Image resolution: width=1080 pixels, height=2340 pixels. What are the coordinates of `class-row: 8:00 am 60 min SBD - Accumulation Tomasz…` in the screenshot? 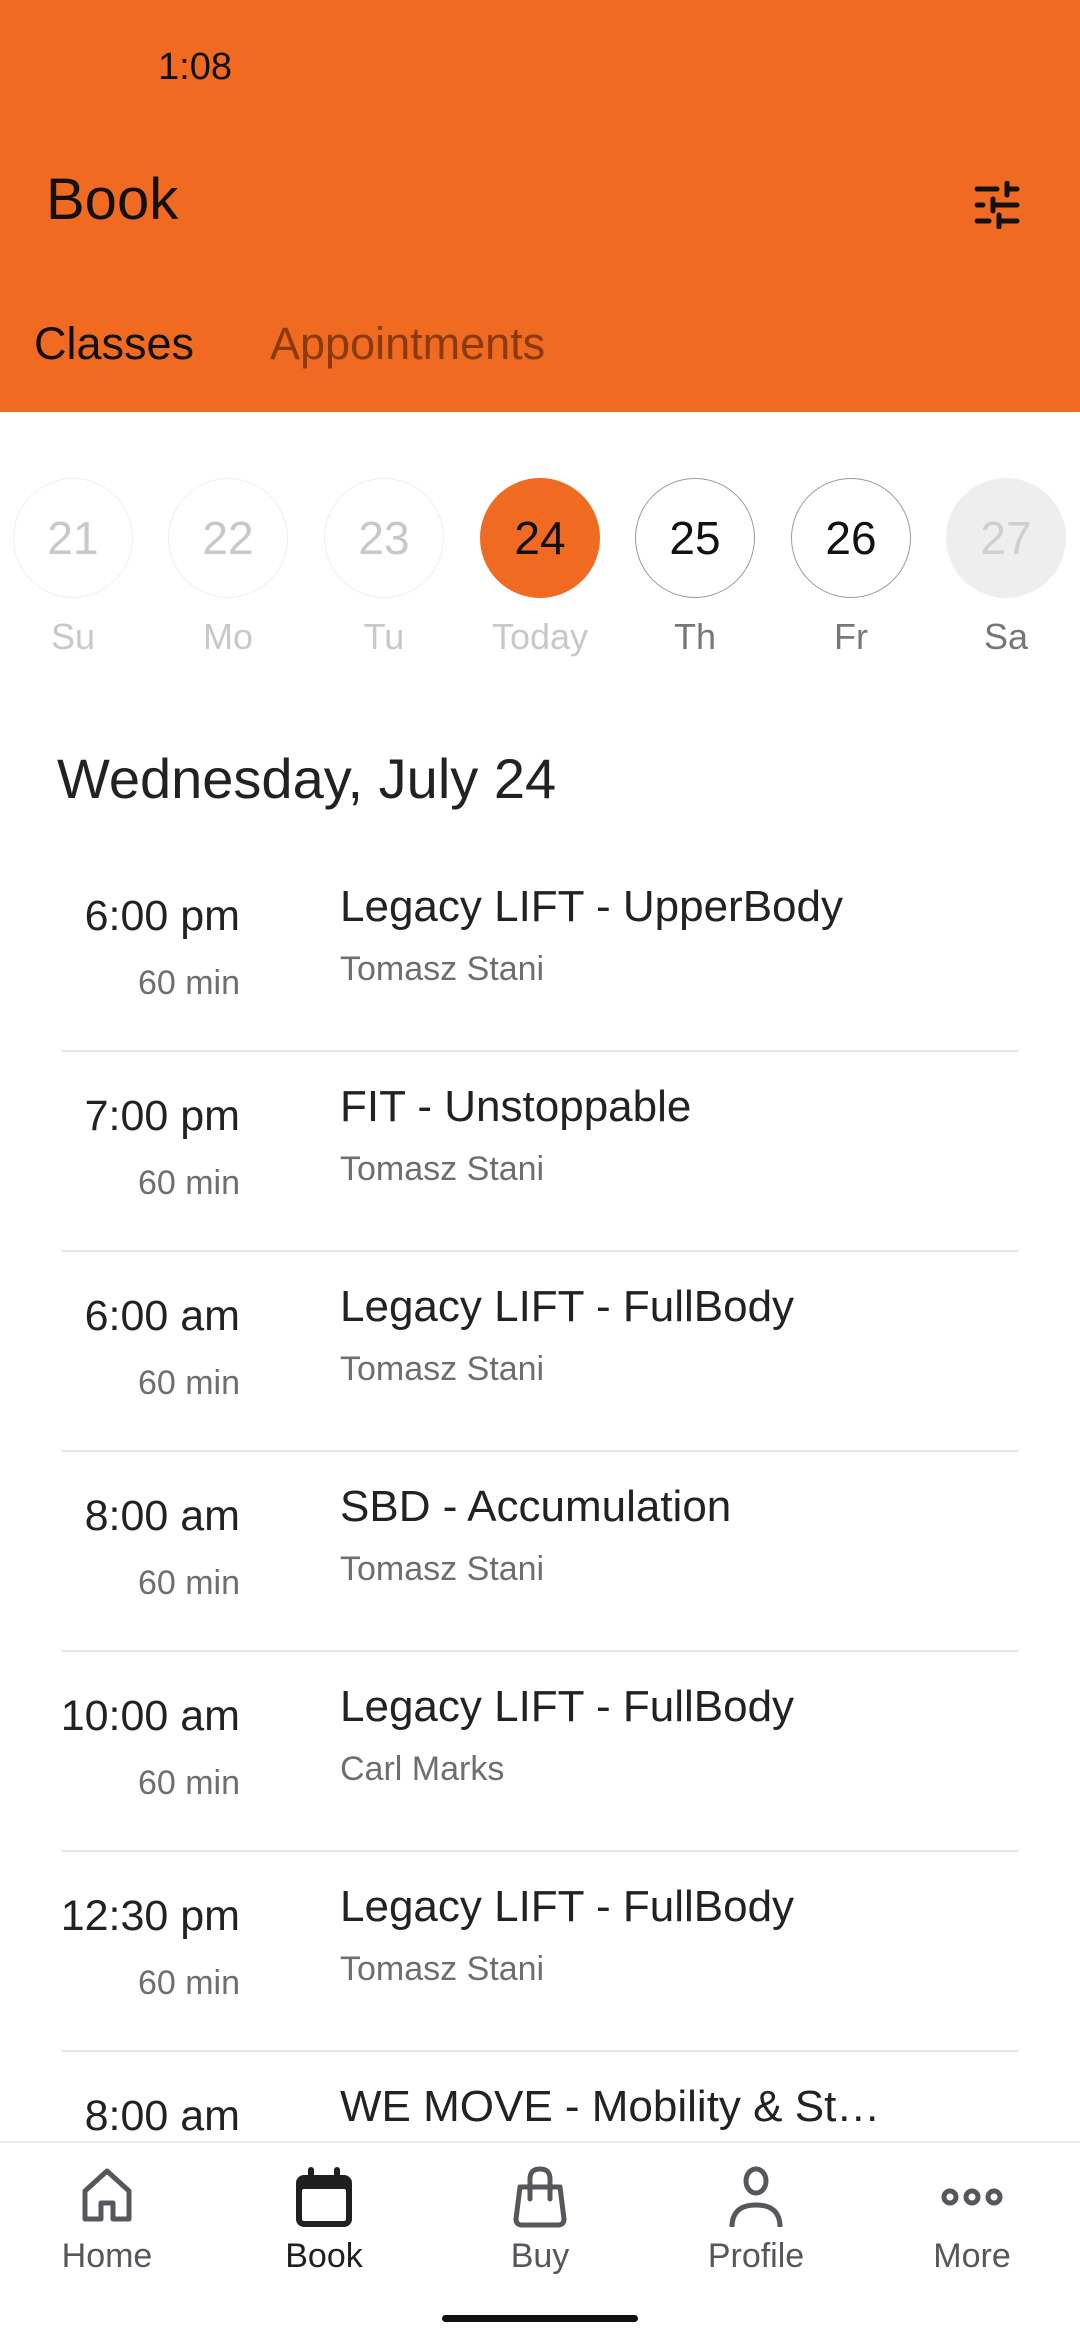 It's located at (540, 1552).